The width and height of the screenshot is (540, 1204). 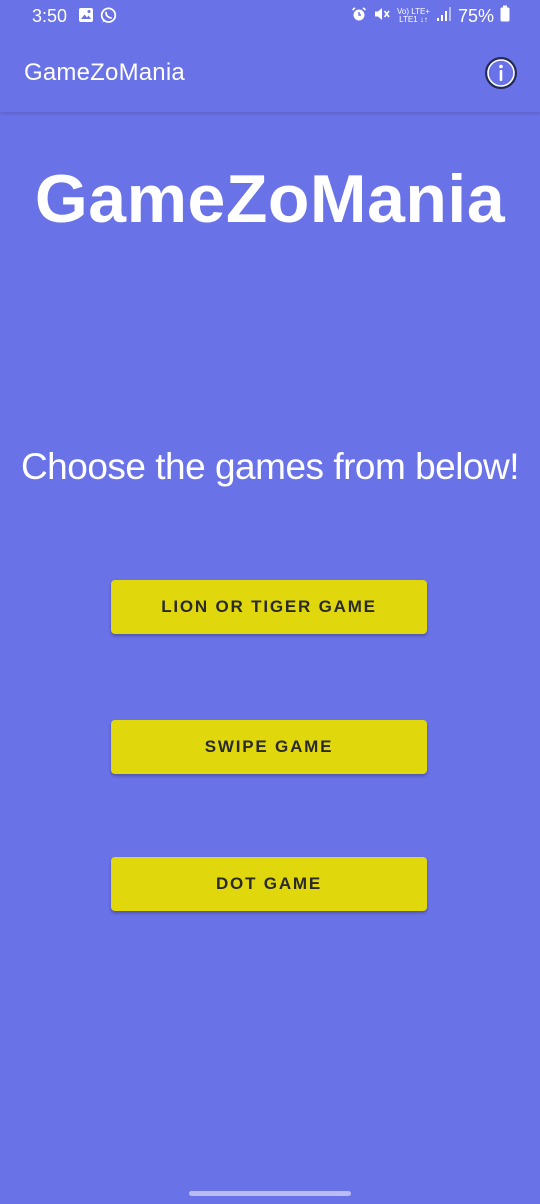 I want to click on whatsapp-icon, so click(x=108, y=18).